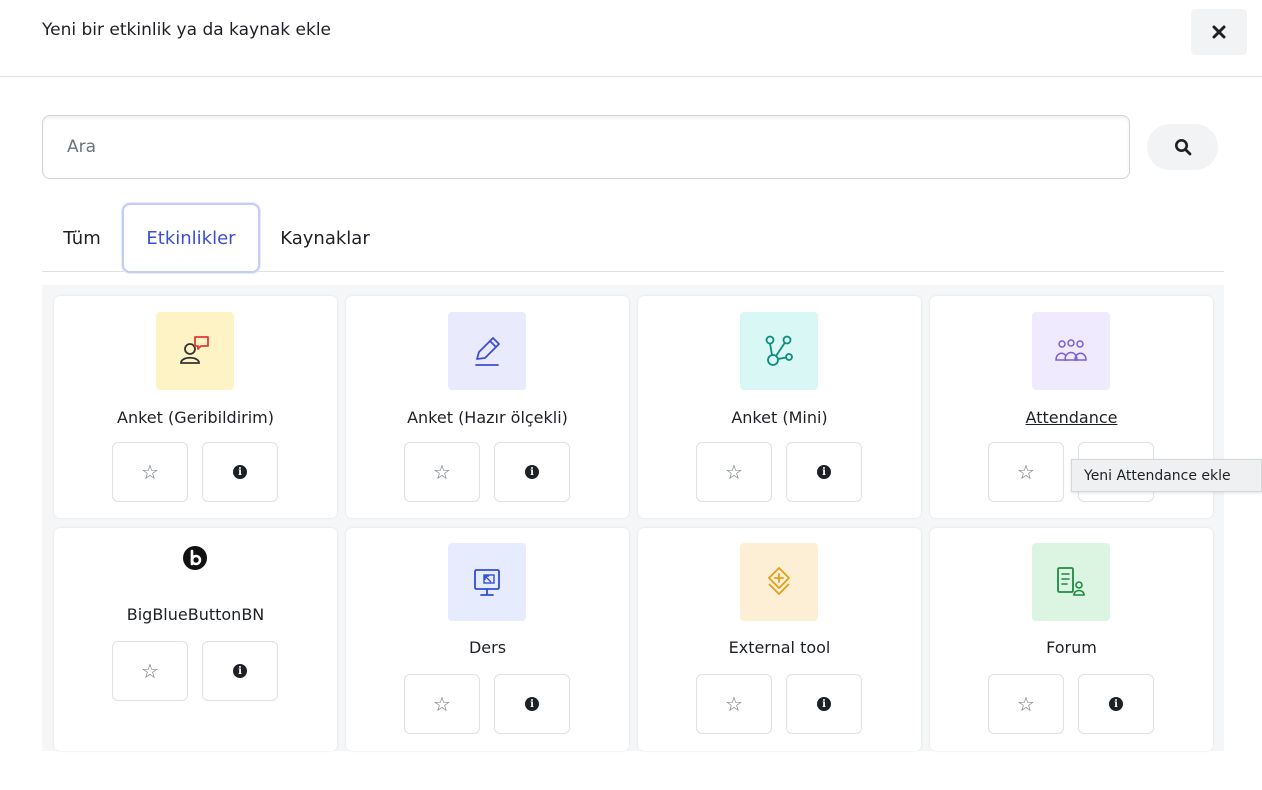 The image size is (1262, 790). I want to click on module-card-lesson: Ders ☆ i, so click(487, 639).